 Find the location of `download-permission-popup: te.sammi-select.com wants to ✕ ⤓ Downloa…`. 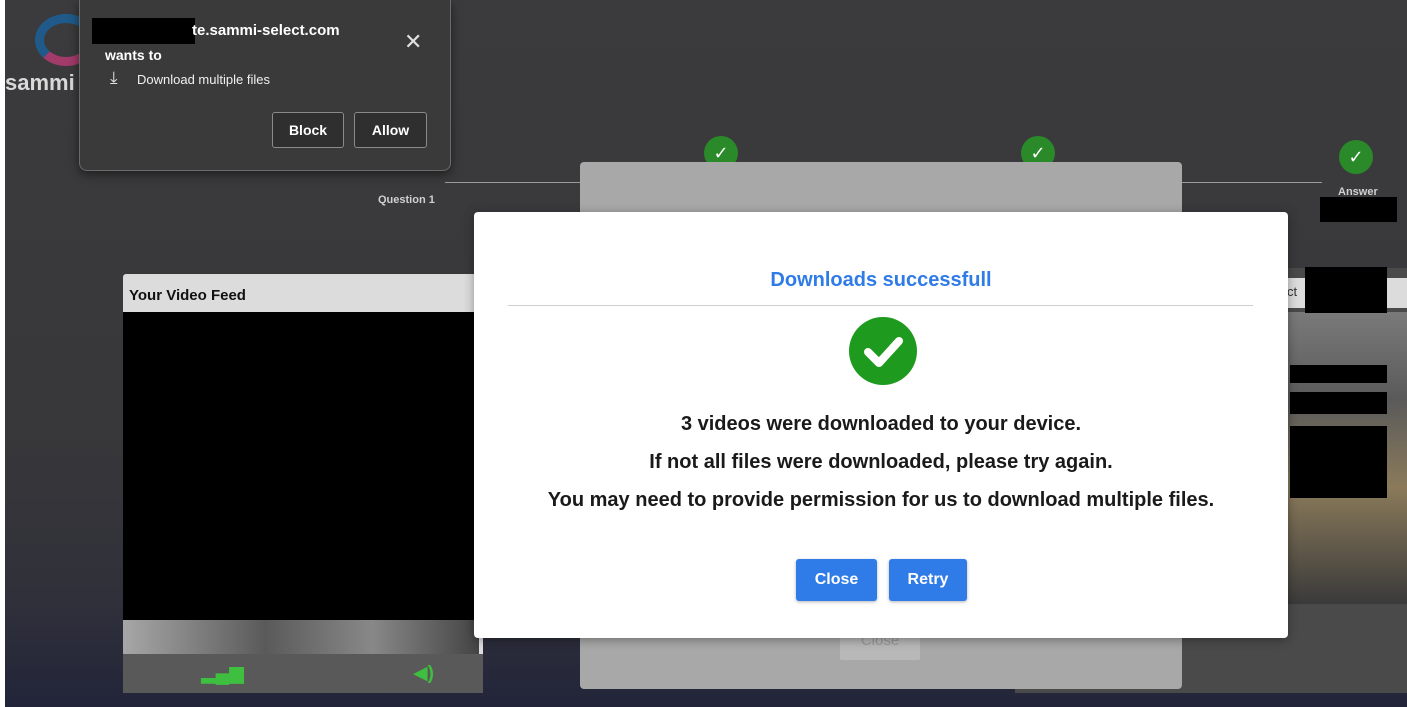

download-permission-popup: te.sammi-select.com wants to ✕ ⤓ Downloa… is located at coordinates (265, 85).